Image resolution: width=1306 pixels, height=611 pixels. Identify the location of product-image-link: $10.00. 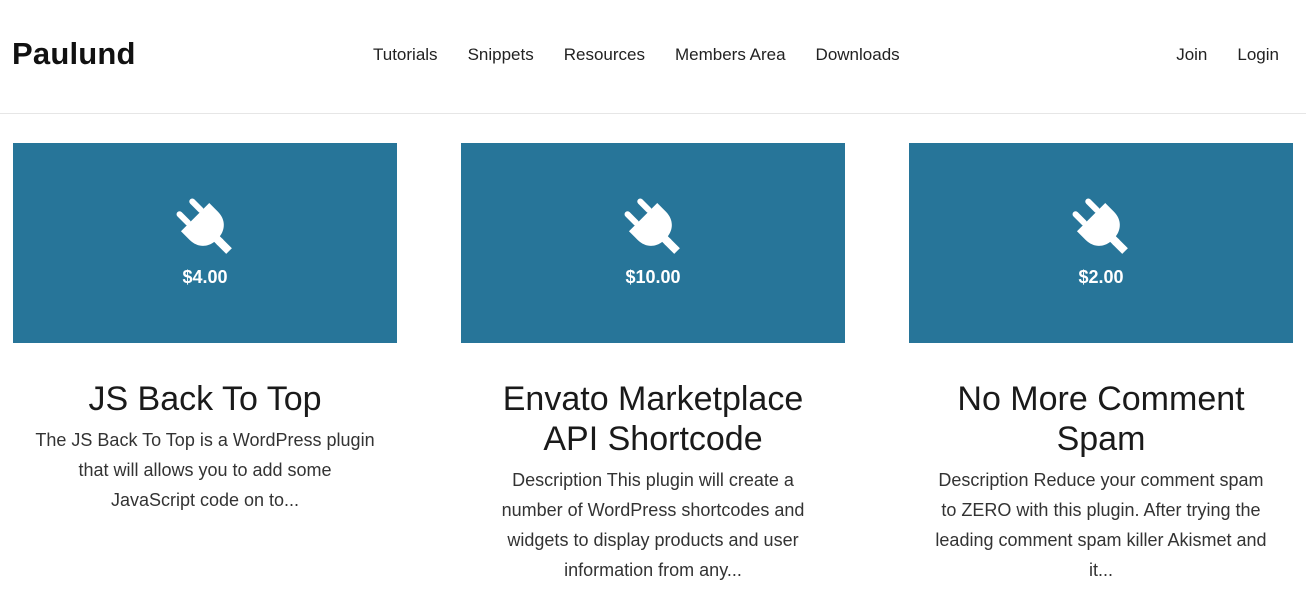
(653, 243).